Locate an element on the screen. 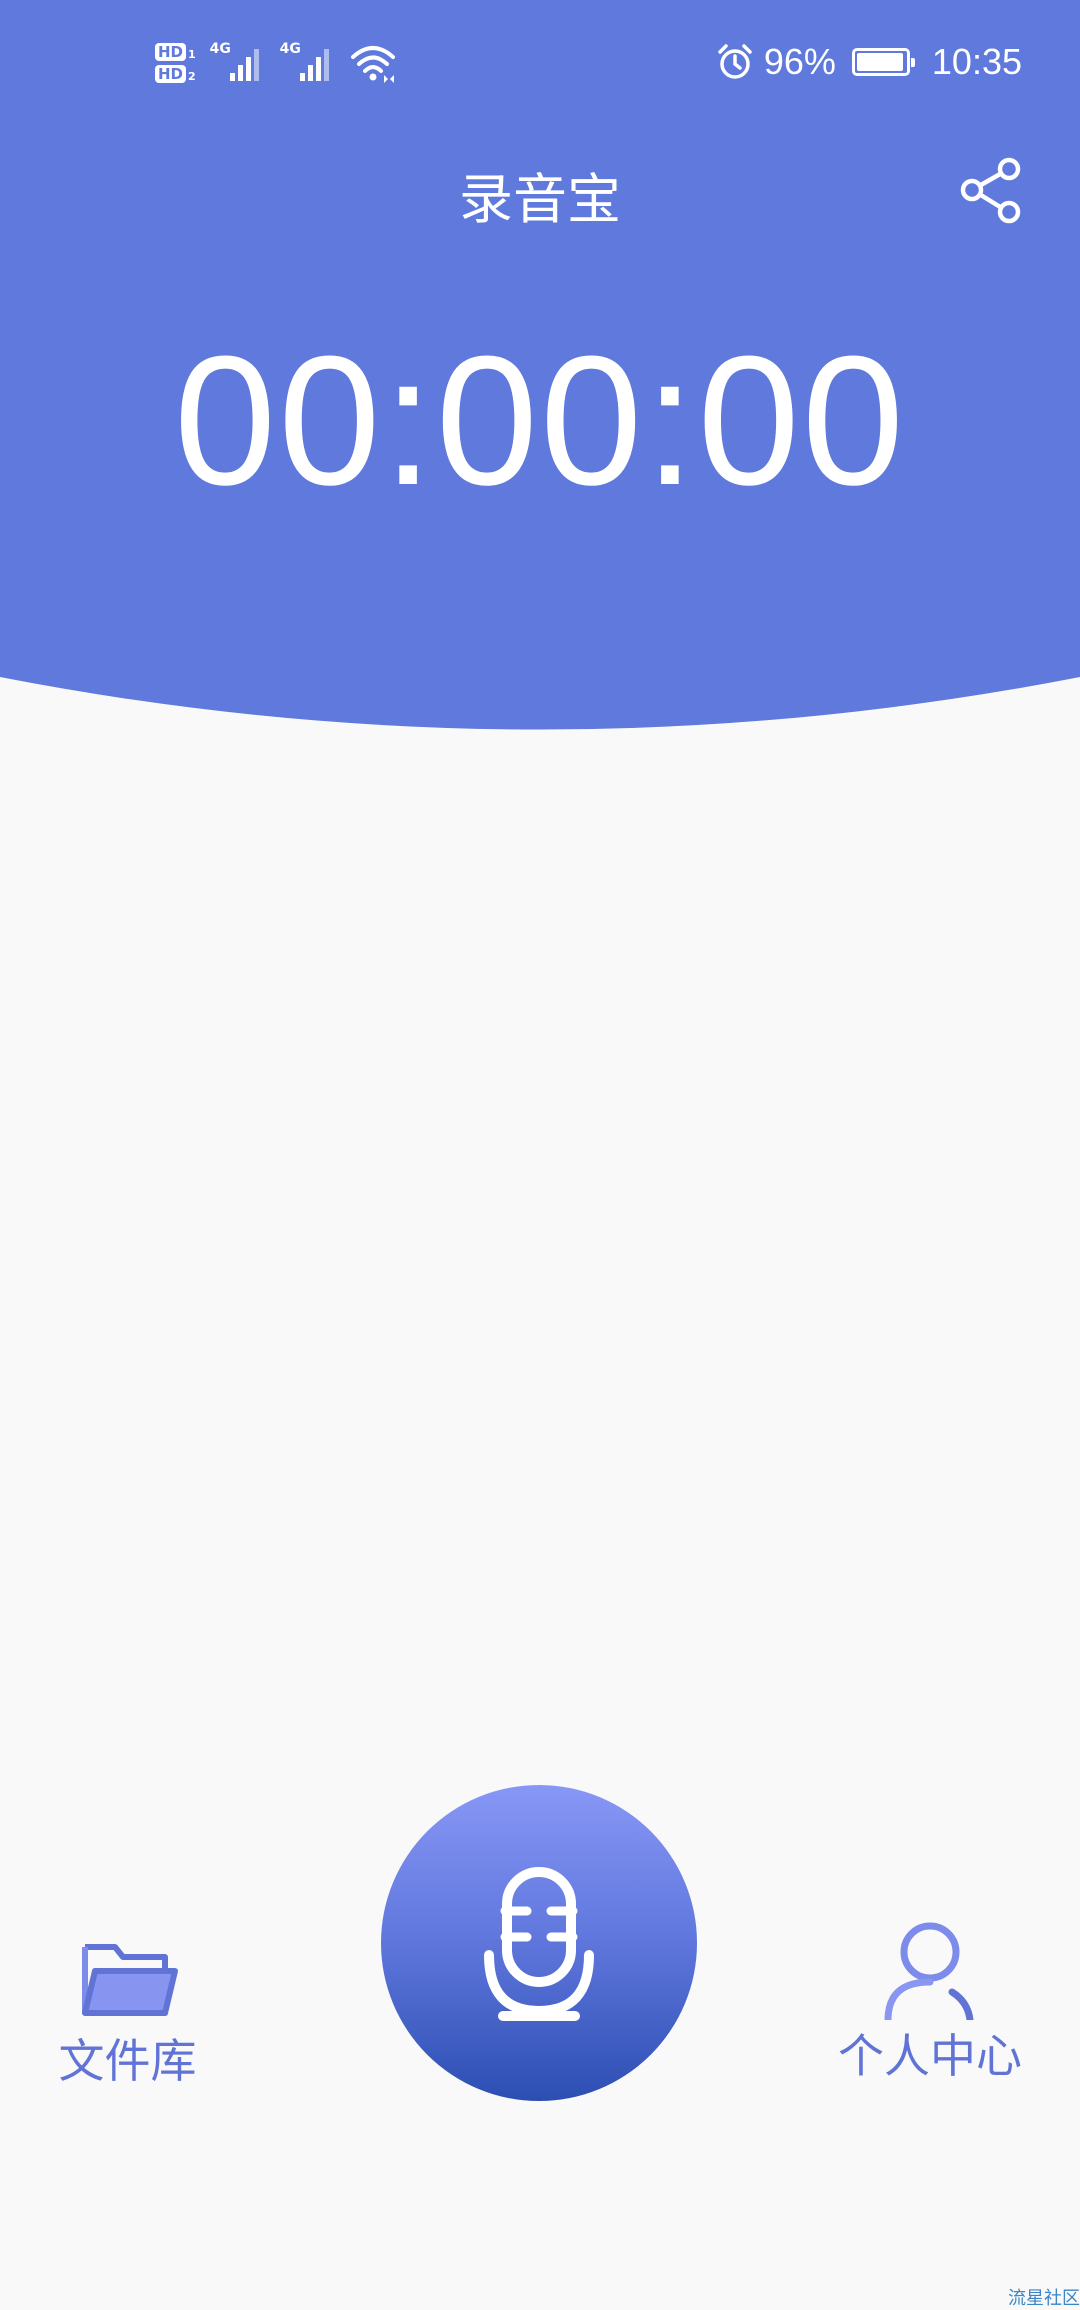  share-icon is located at coordinates (990, 190).